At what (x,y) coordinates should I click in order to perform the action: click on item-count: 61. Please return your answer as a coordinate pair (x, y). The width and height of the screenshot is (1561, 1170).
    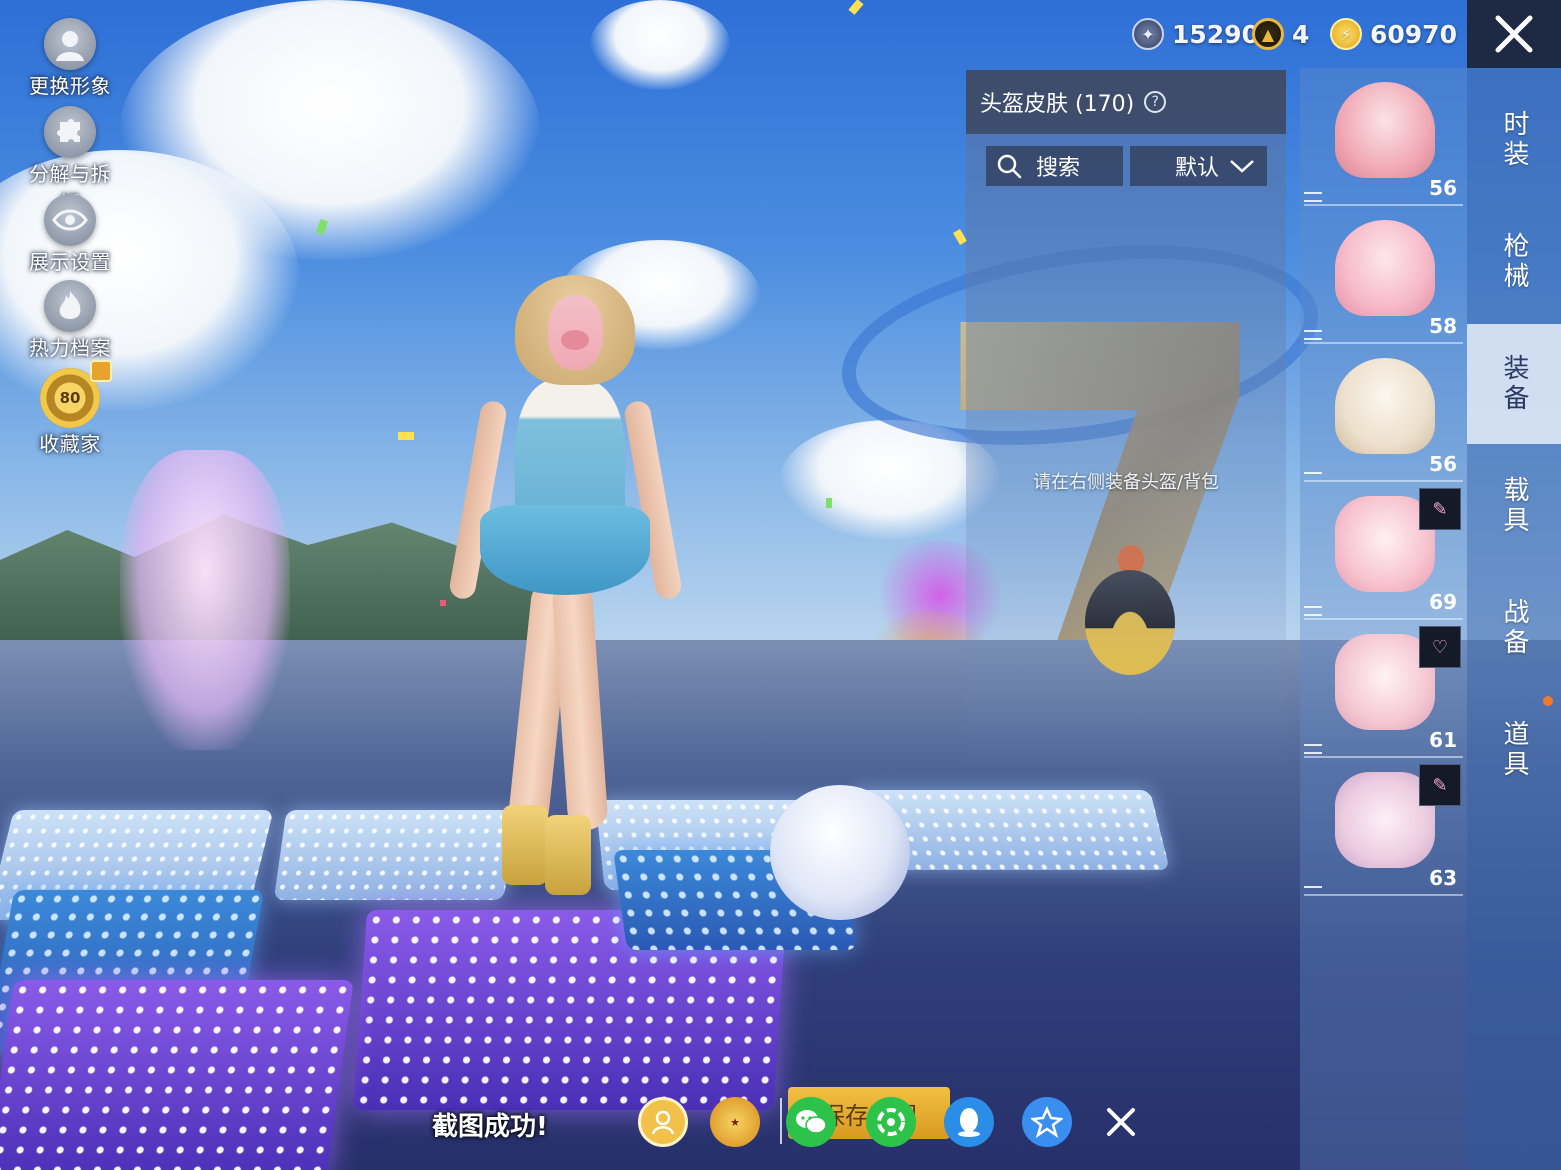
    Looking at the image, I should click on (1443, 740).